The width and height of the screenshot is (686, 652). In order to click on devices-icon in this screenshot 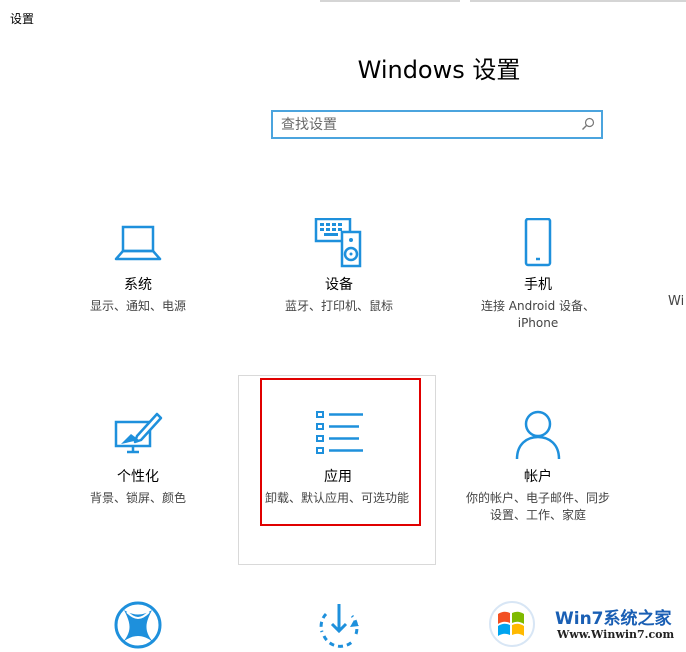, I will do `click(338, 243)`.